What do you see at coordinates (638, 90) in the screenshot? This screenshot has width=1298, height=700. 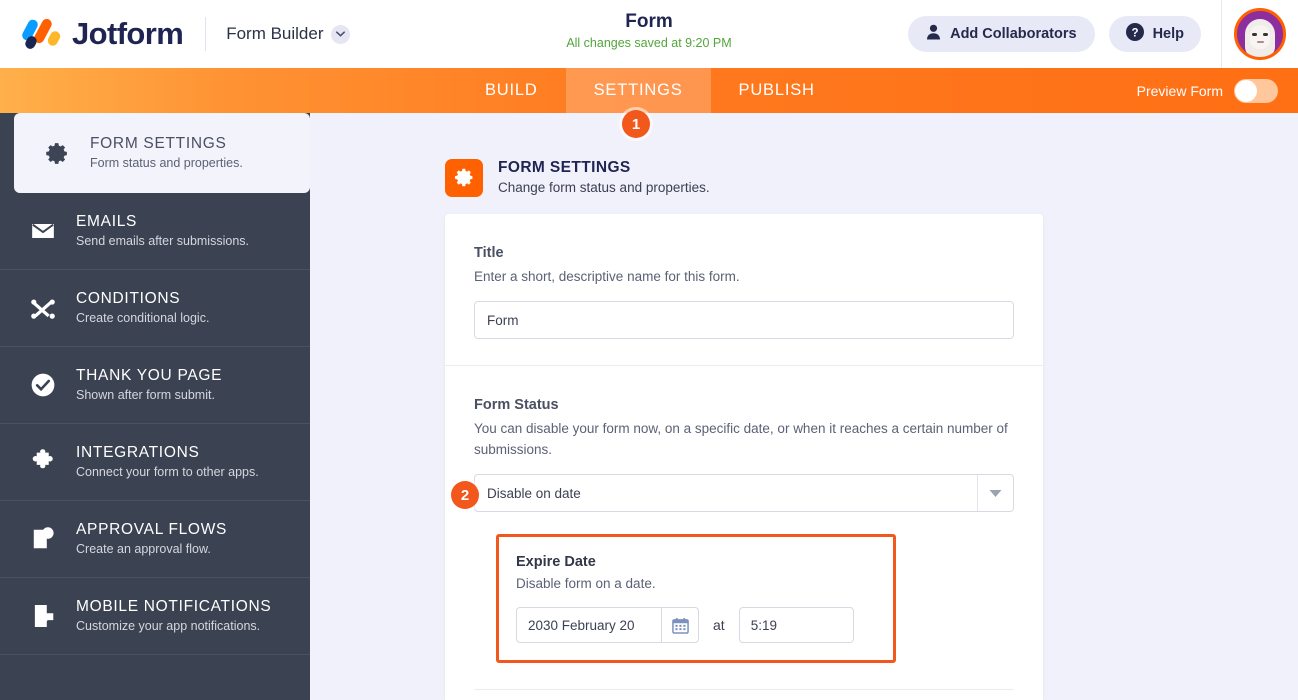 I see `tab-settings: SETTINGS` at bounding box center [638, 90].